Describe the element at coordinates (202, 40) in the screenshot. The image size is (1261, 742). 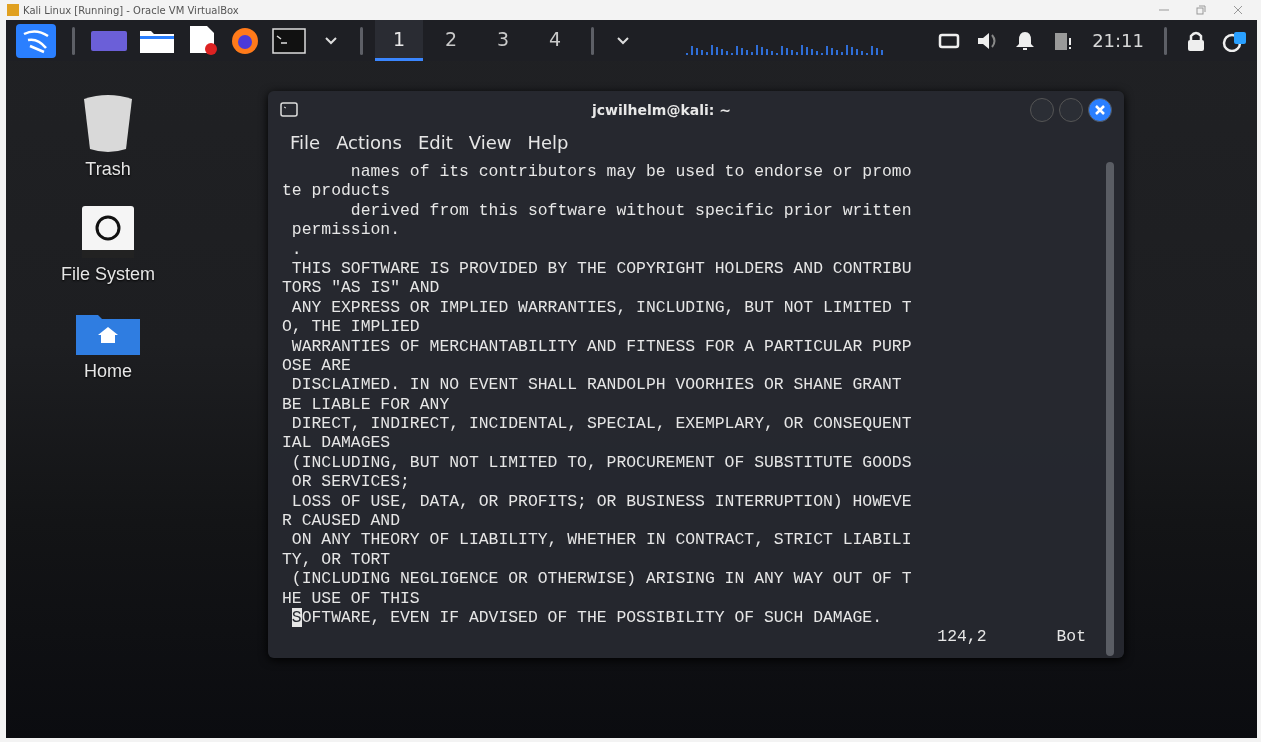
I see `document-icon` at that location.